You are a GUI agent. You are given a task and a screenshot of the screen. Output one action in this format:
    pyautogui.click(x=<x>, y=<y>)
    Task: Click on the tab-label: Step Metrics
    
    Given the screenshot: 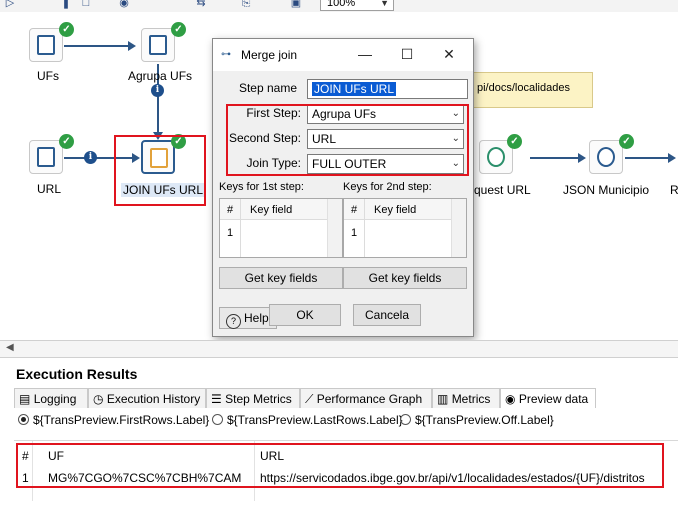 What is the action you would take?
    pyautogui.click(x=258, y=399)
    